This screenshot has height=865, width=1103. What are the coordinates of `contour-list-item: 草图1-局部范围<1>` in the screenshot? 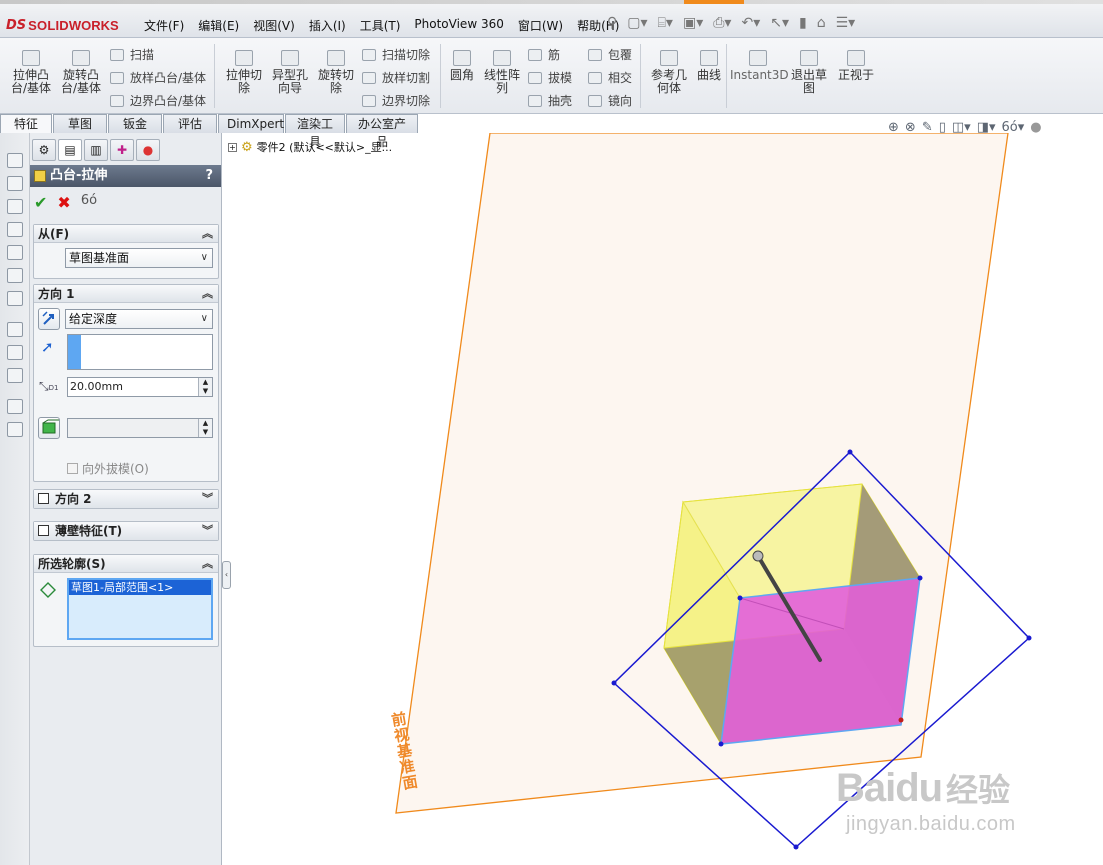 It's located at (140, 587).